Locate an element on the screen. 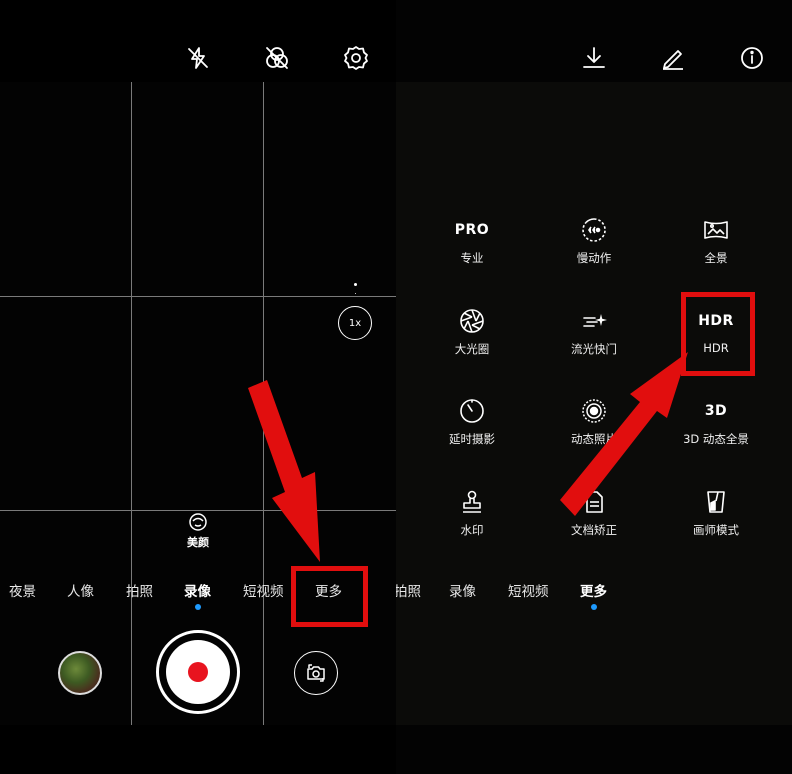  info-icon is located at coordinates (752, 58).